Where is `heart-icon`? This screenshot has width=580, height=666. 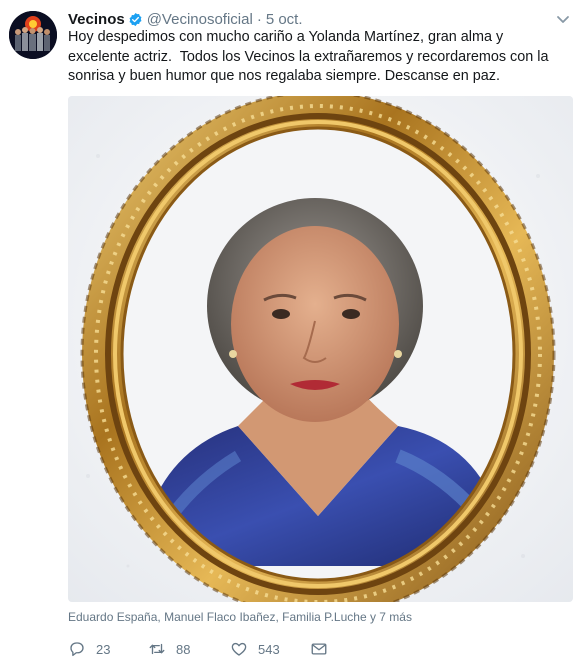 heart-icon is located at coordinates (239, 649).